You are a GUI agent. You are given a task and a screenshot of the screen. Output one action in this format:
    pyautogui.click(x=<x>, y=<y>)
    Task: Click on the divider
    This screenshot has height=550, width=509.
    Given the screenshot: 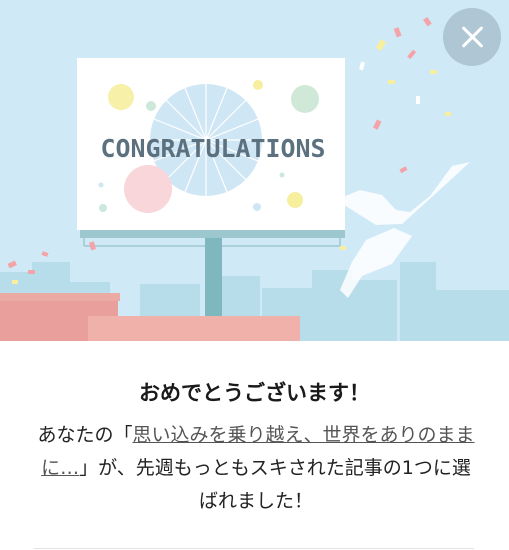 What is the action you would take?
    pyautogui.click(x=254, y=548)
    